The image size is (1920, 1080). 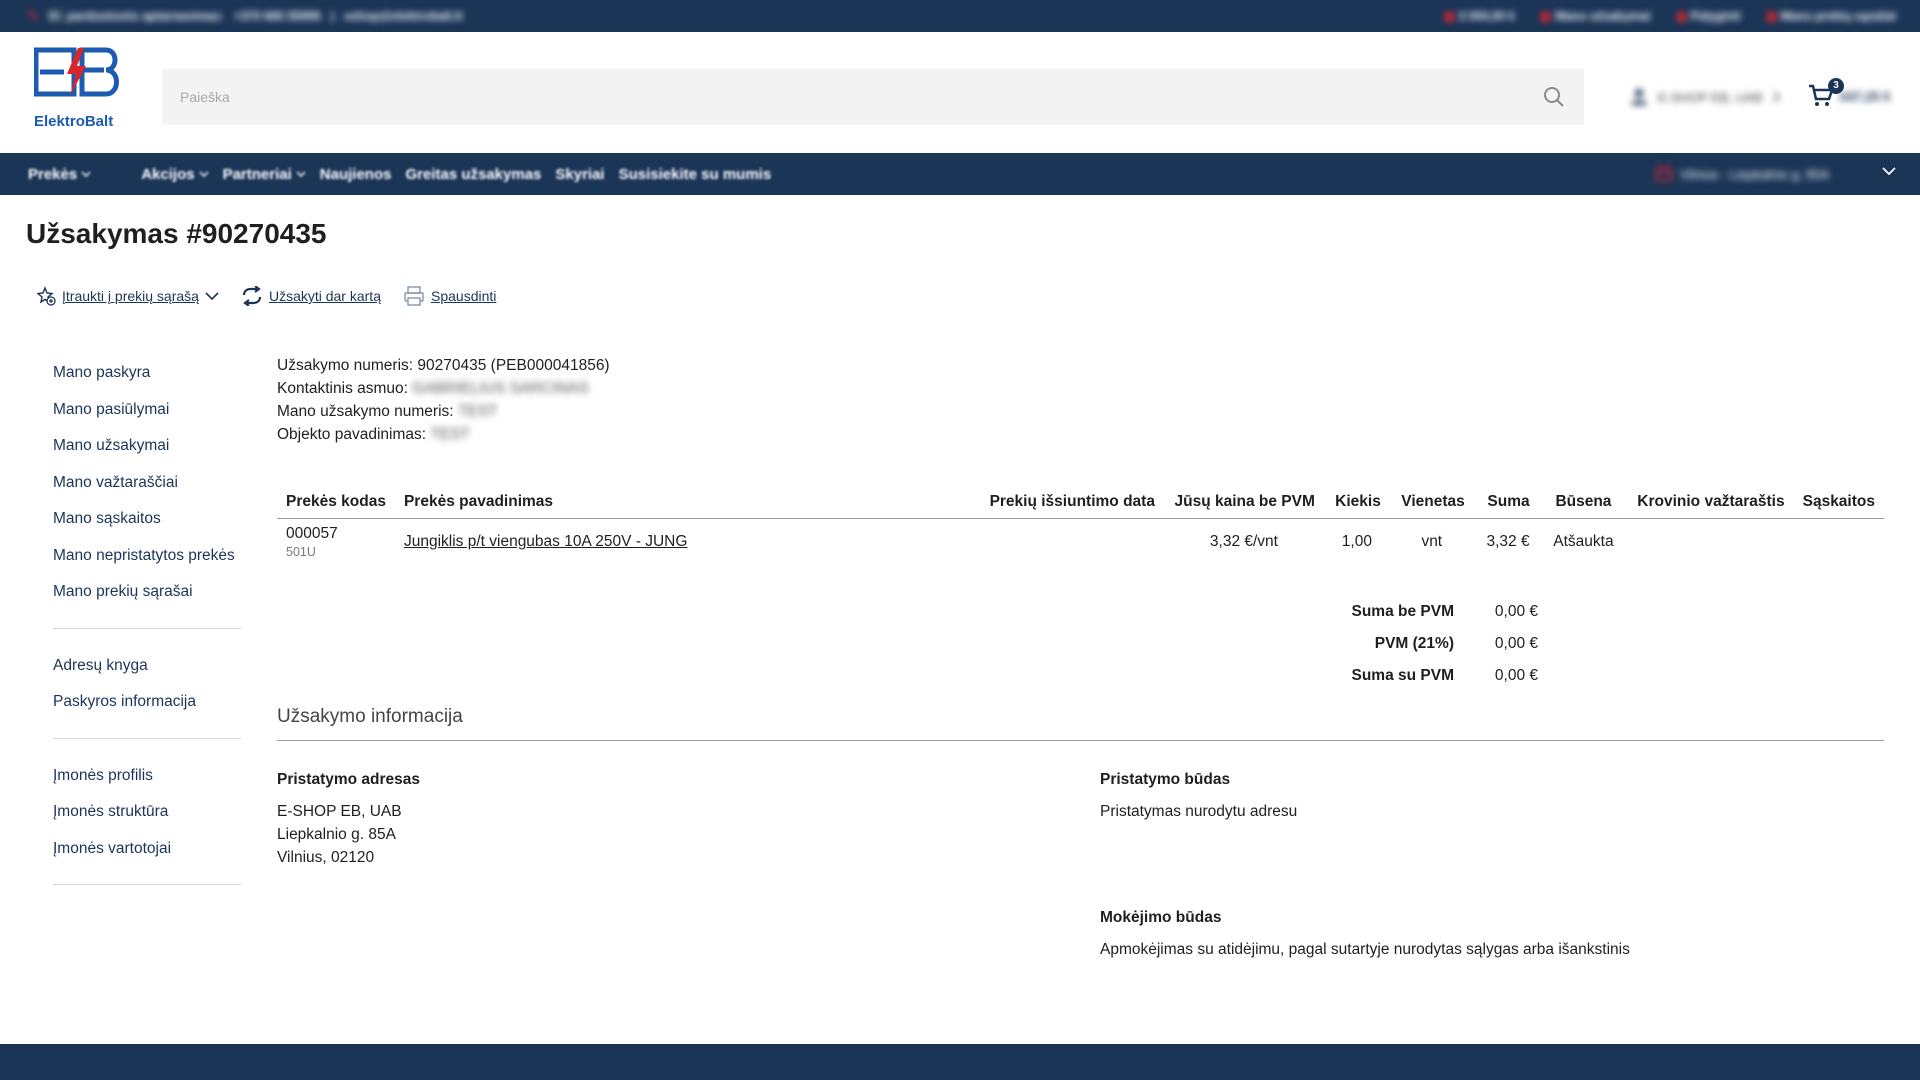 What do you see at coordinates (1639, 97) in the screenshot?
I see `user-icon` at bounding box center [1639, 97].